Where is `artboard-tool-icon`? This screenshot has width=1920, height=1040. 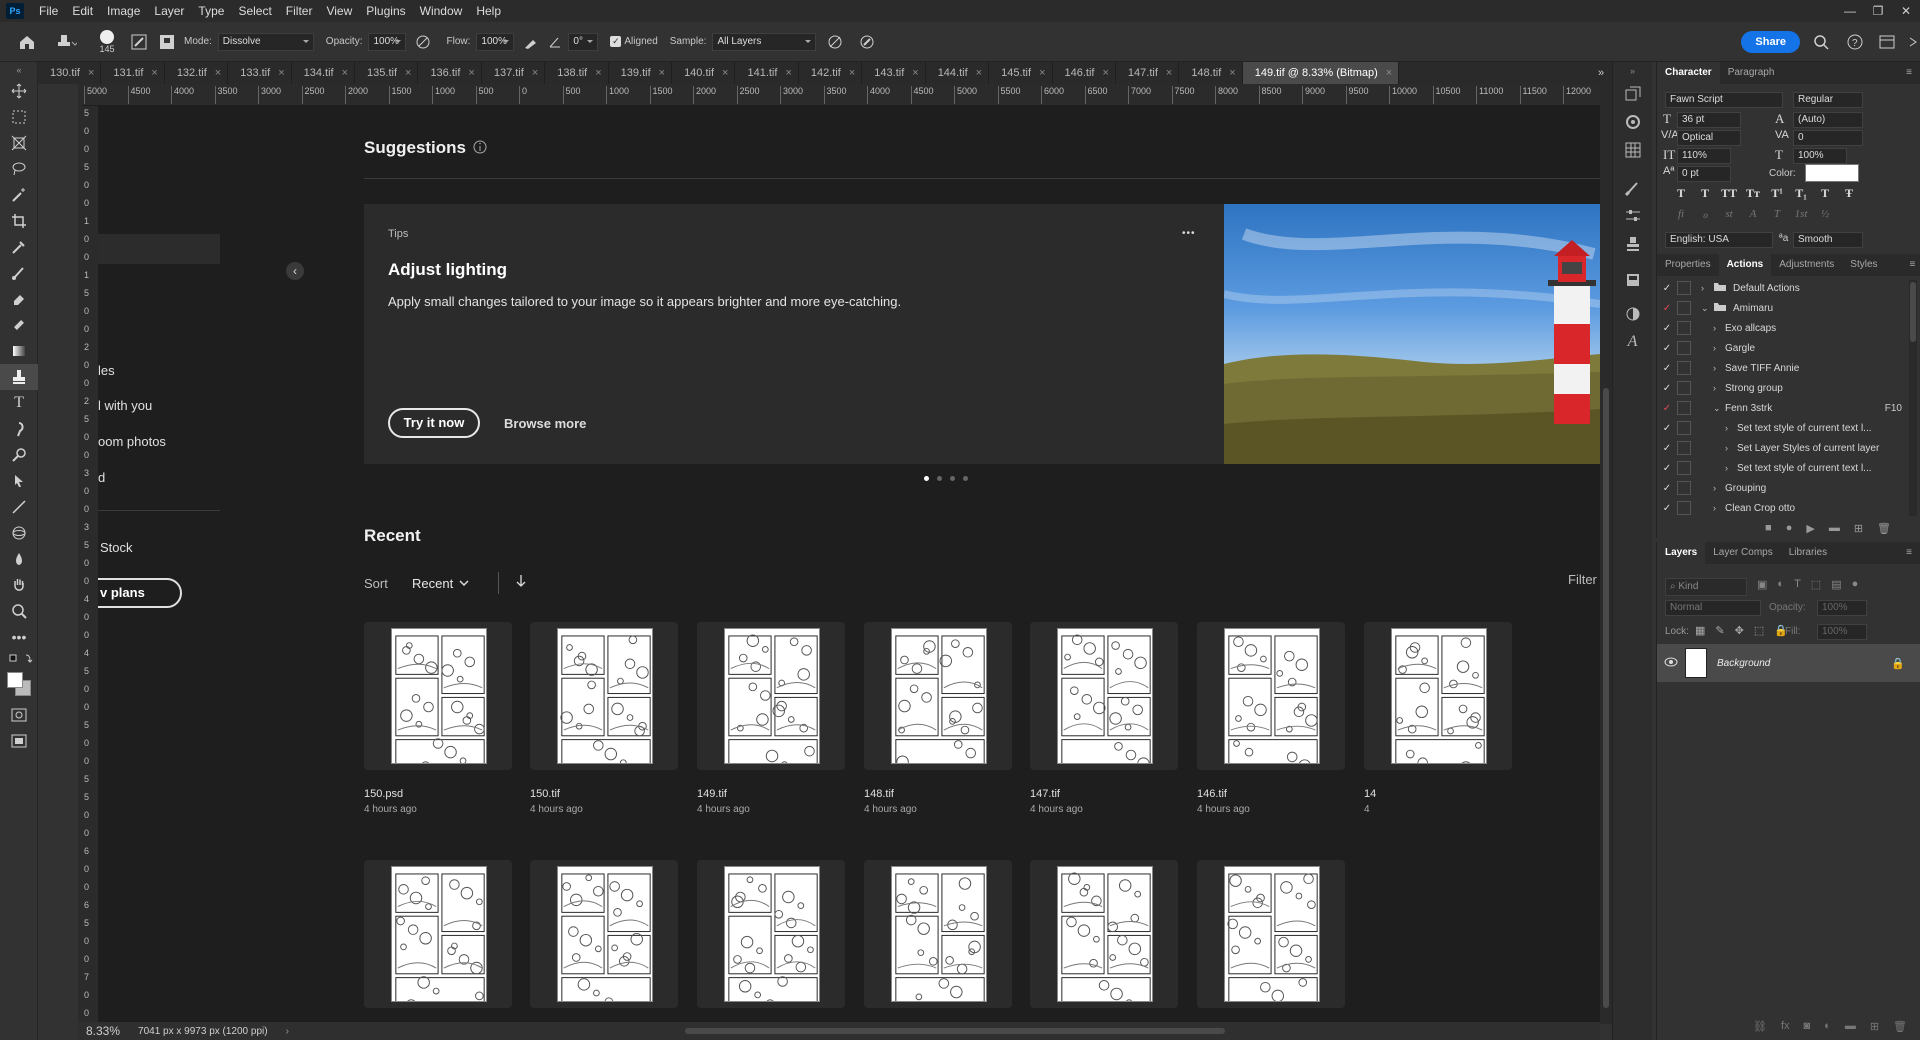 artboard-tool-icon is located at coordinates (19, 143).